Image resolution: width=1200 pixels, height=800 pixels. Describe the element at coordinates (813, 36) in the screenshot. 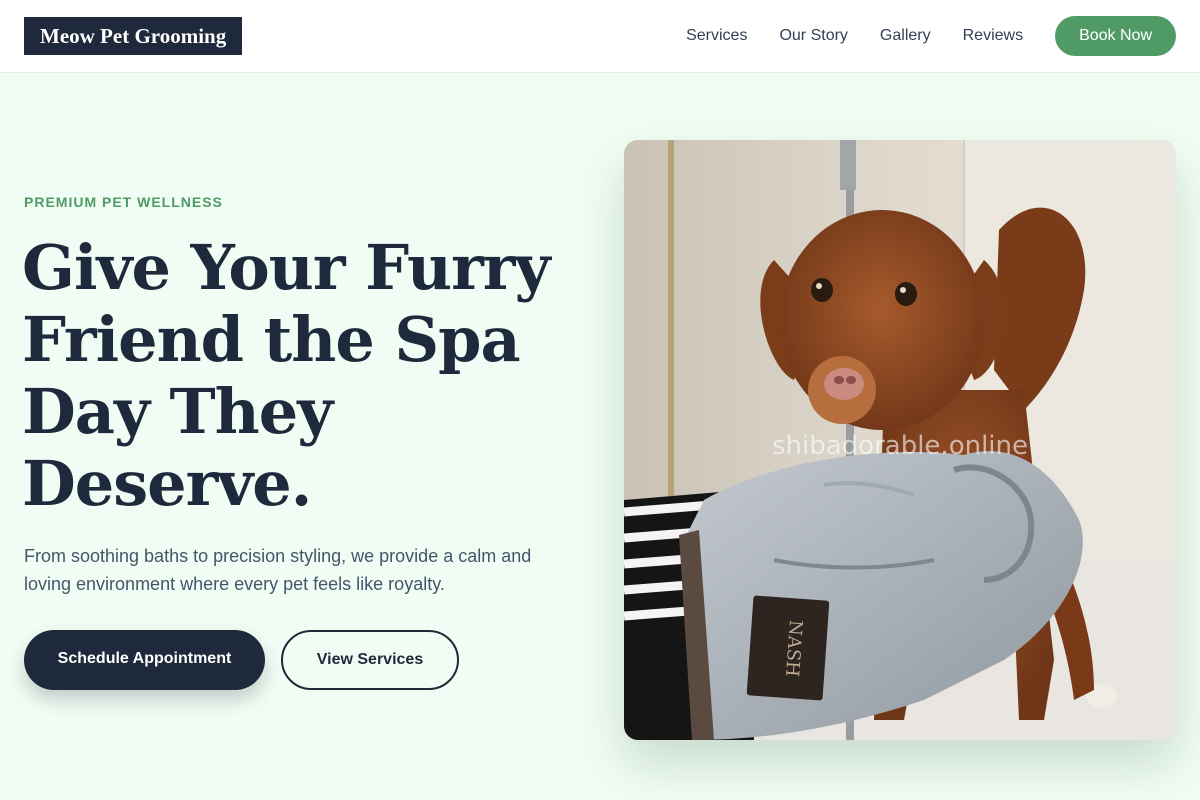

I see `nav-link-our-story: Our Story` at that location.